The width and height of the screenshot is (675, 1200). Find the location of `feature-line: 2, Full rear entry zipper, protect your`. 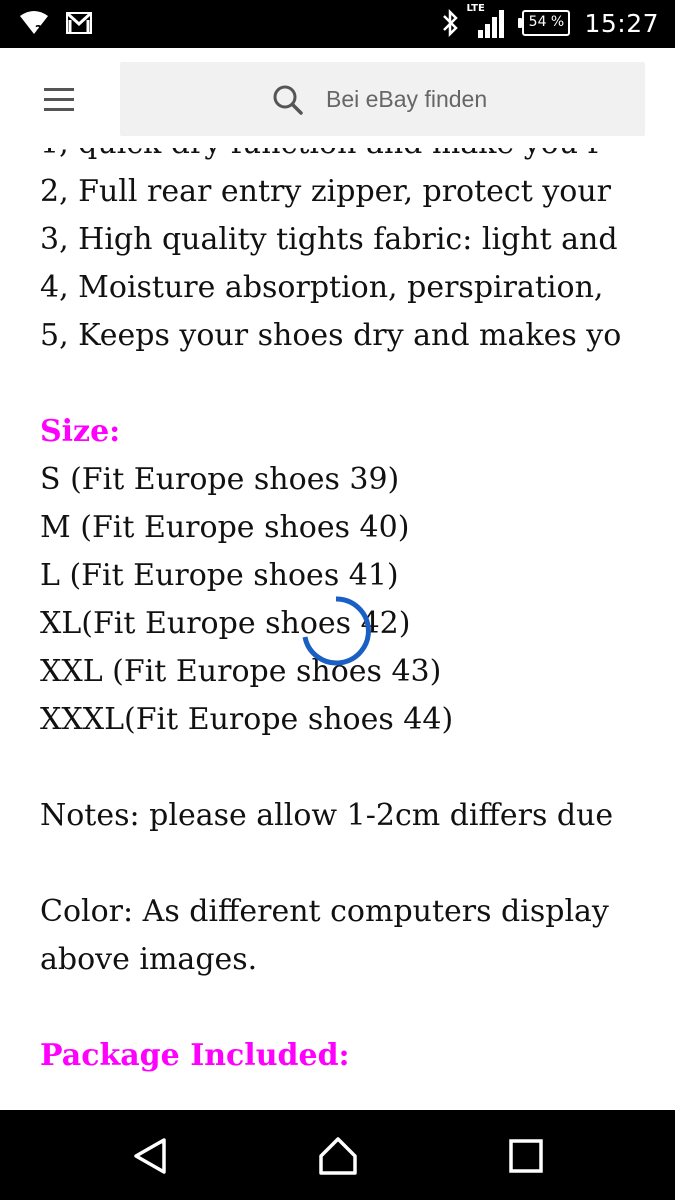

feature-line: 2, Full rear entry zipper, protect your is located at coordinates (325, 191).